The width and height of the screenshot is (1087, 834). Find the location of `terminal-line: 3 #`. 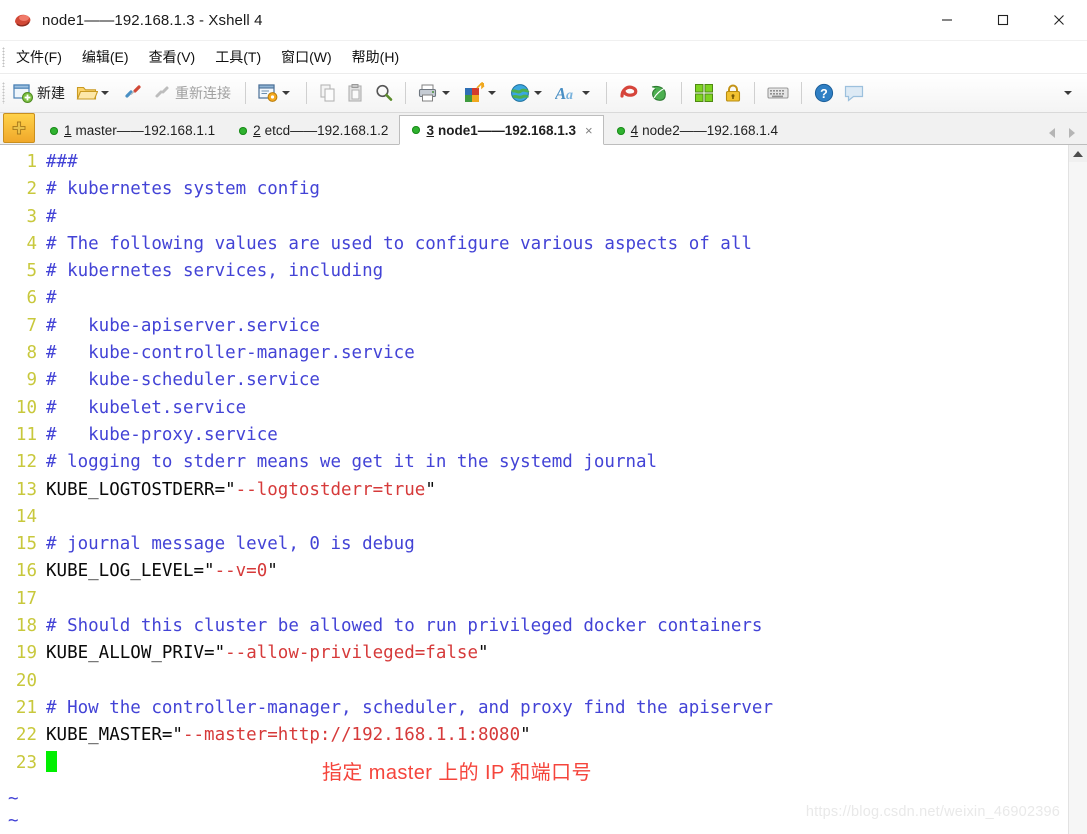

terminal-line: 3 # is located at coordinates (534, 217).